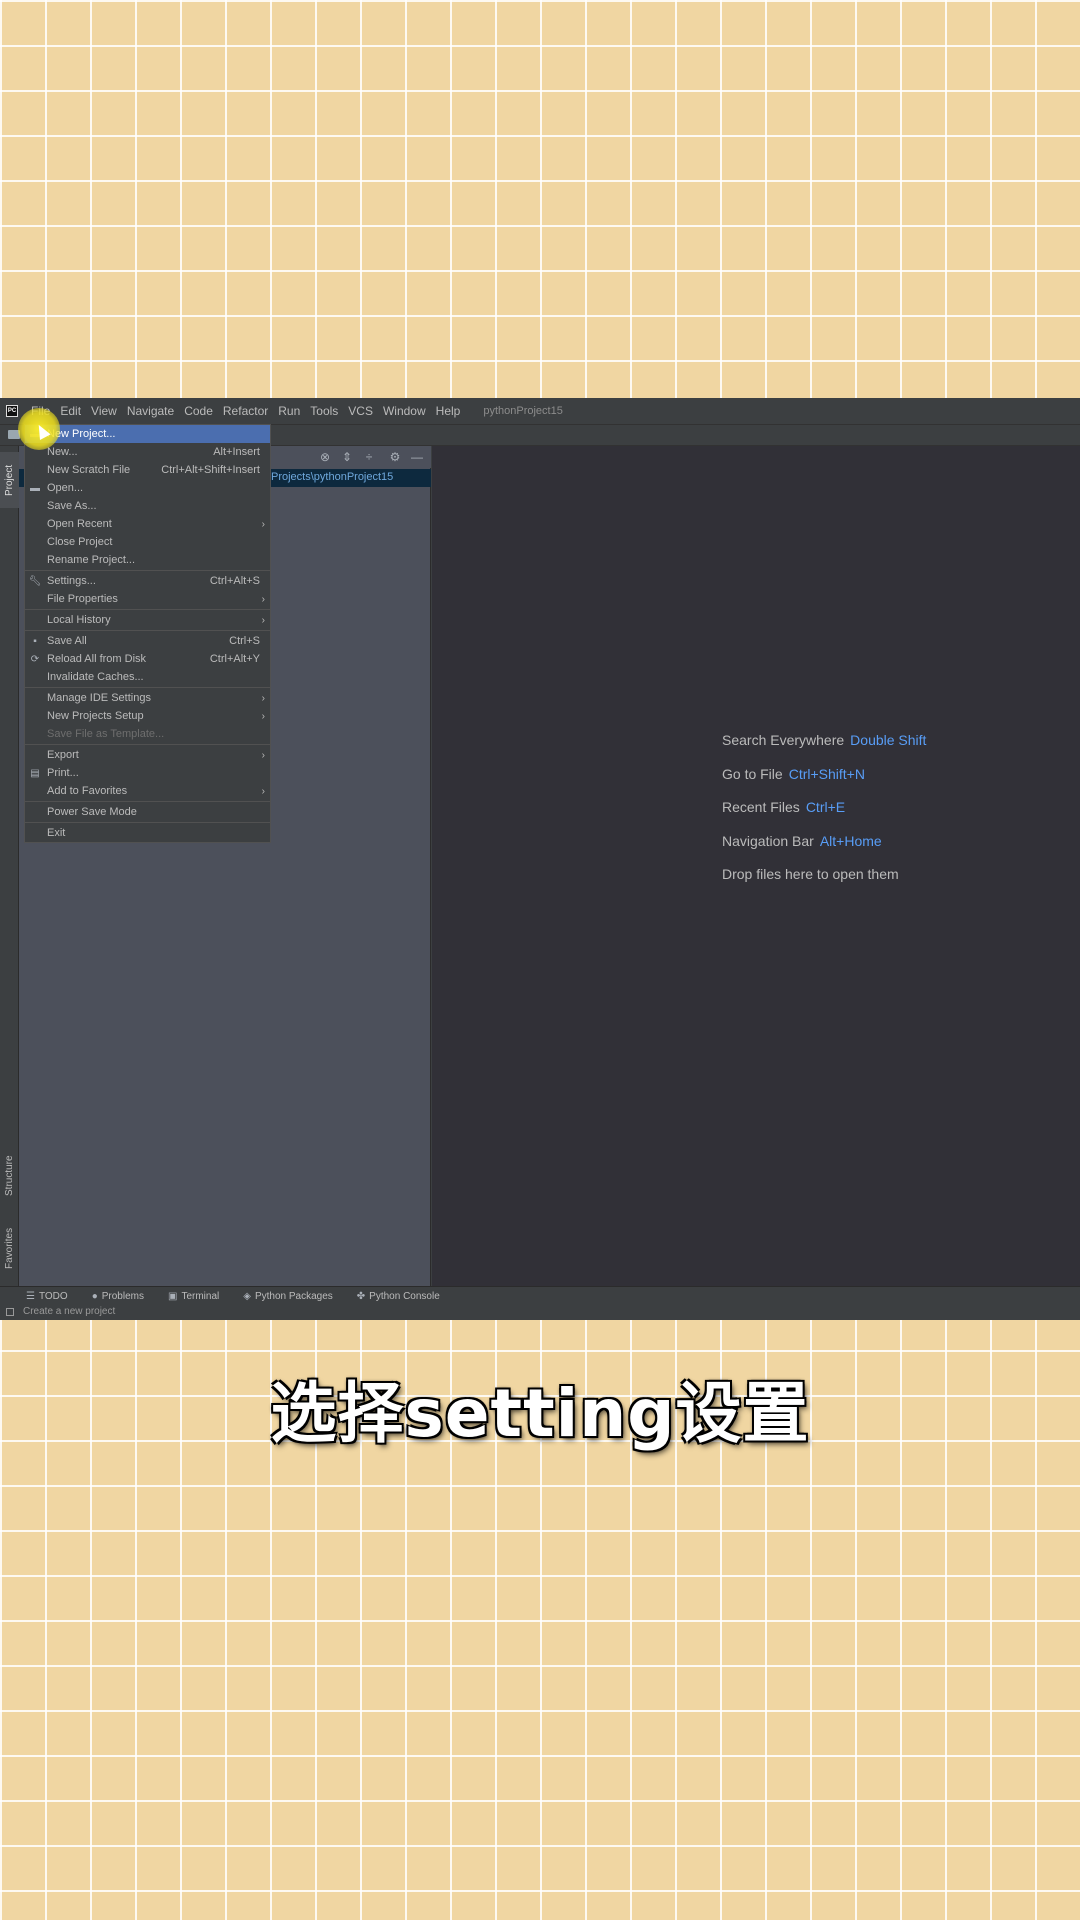  I want to click on tool-tab-structure: Structure, so click(9, 1176).